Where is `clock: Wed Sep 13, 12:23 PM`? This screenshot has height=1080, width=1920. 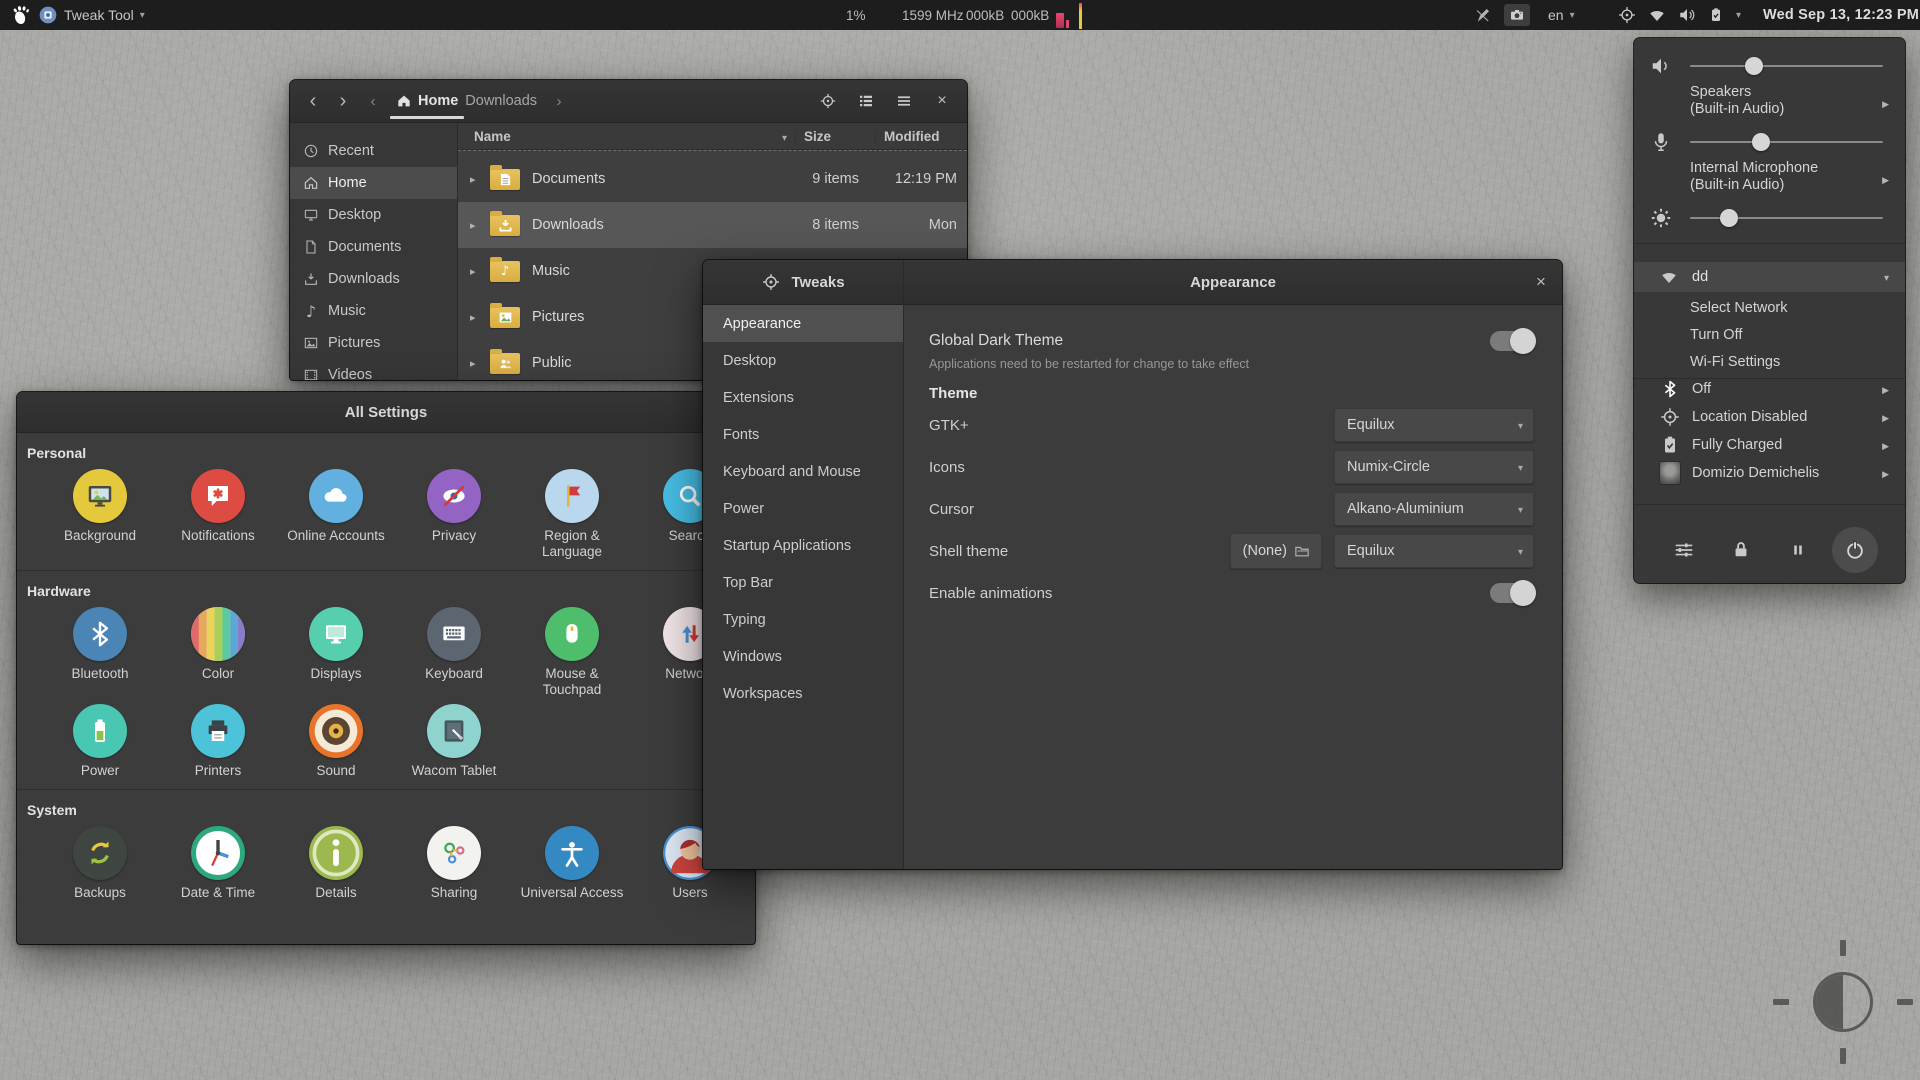
clock: Wed Sep 13, 12:23 PM is located at coordinates (1841, 15).